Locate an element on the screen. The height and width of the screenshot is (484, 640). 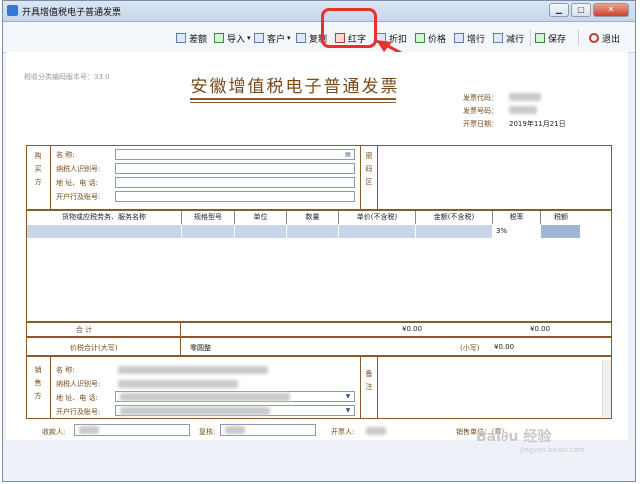
sum-small-value: ¥0.00 is located at coordinates (504, 347).